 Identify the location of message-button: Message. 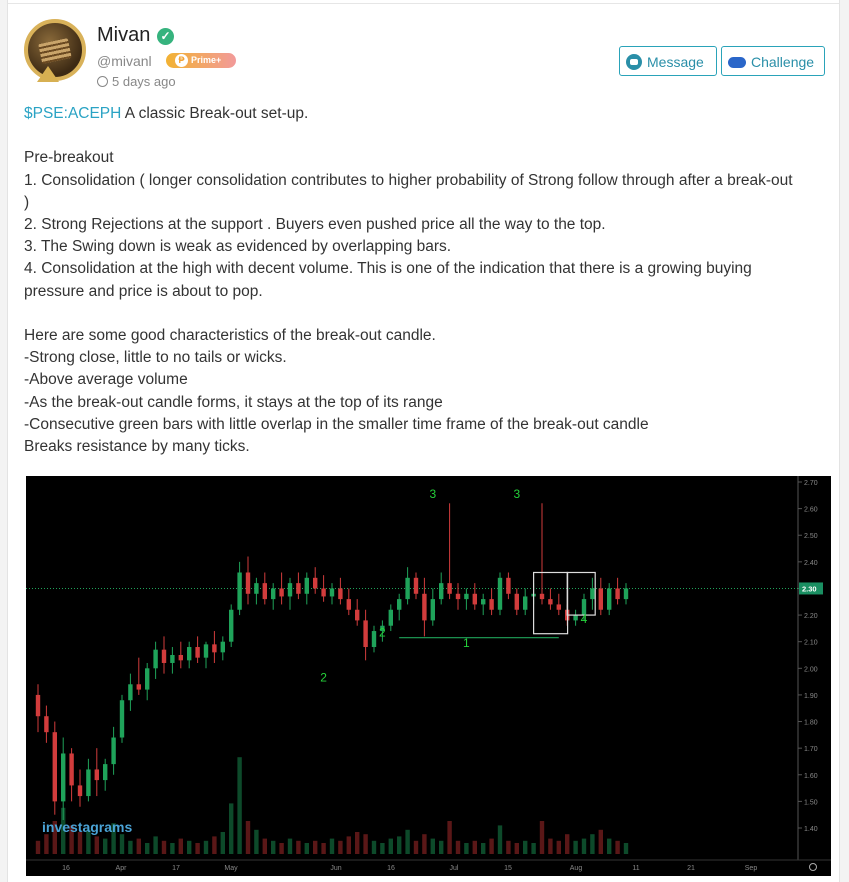
(668, 61).